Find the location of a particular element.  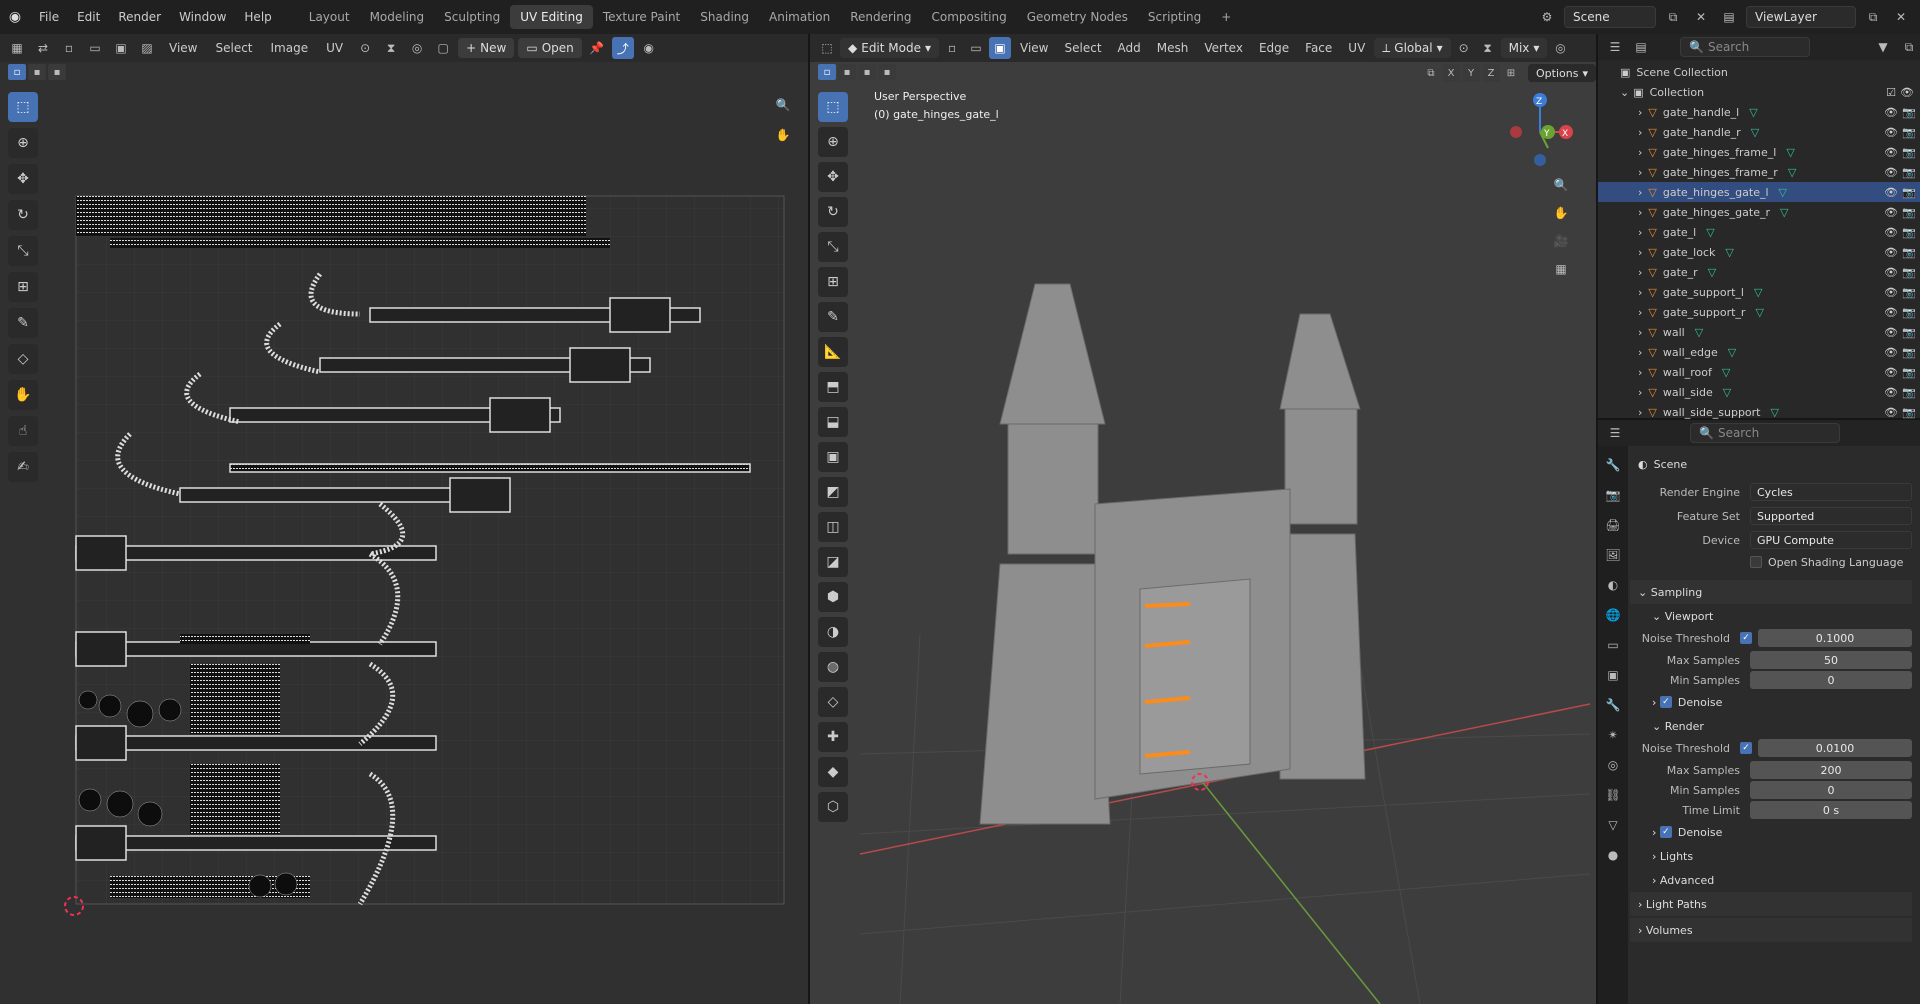

r-noise-field: 0.0100 is located at coordinates (1835, 748).